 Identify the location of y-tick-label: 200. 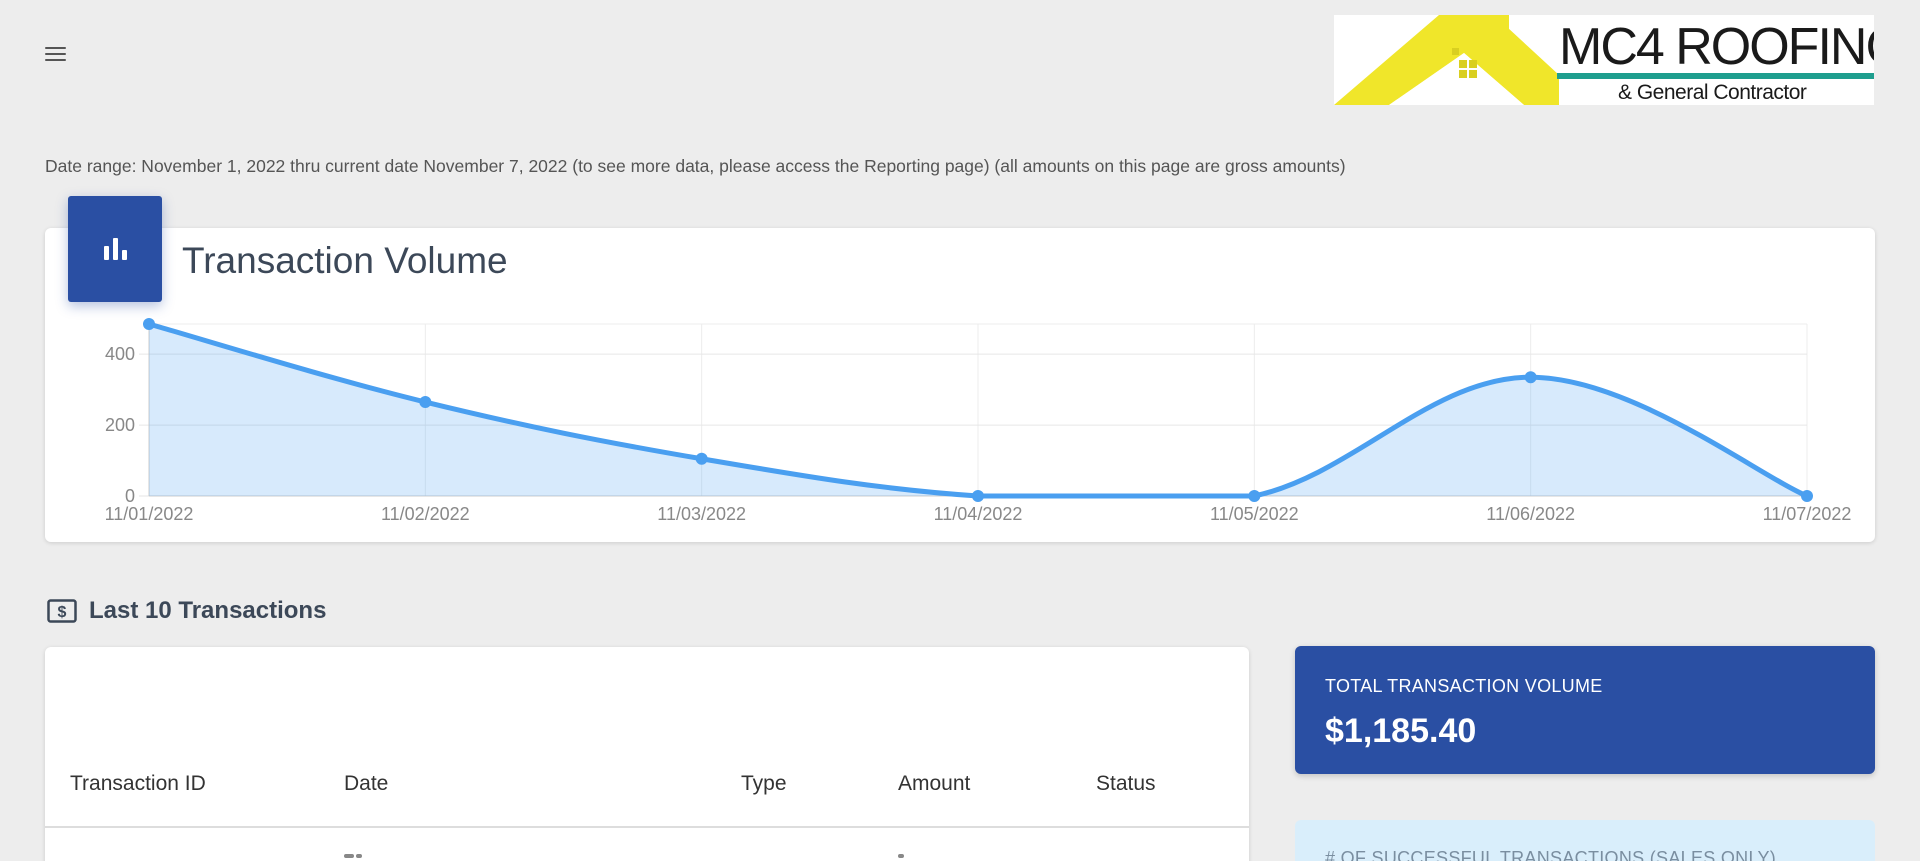
(120, 425).